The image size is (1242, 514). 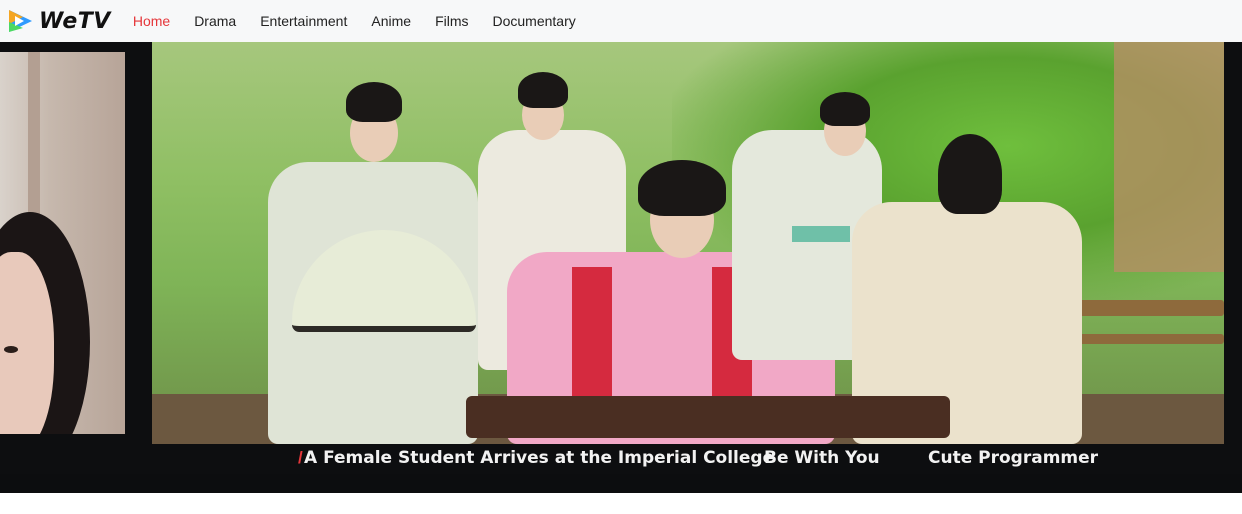 What do you see at coordinates (151, 21) in the screenshot?
I see `nav-item-home: Home` at bounding box center [151, 21].